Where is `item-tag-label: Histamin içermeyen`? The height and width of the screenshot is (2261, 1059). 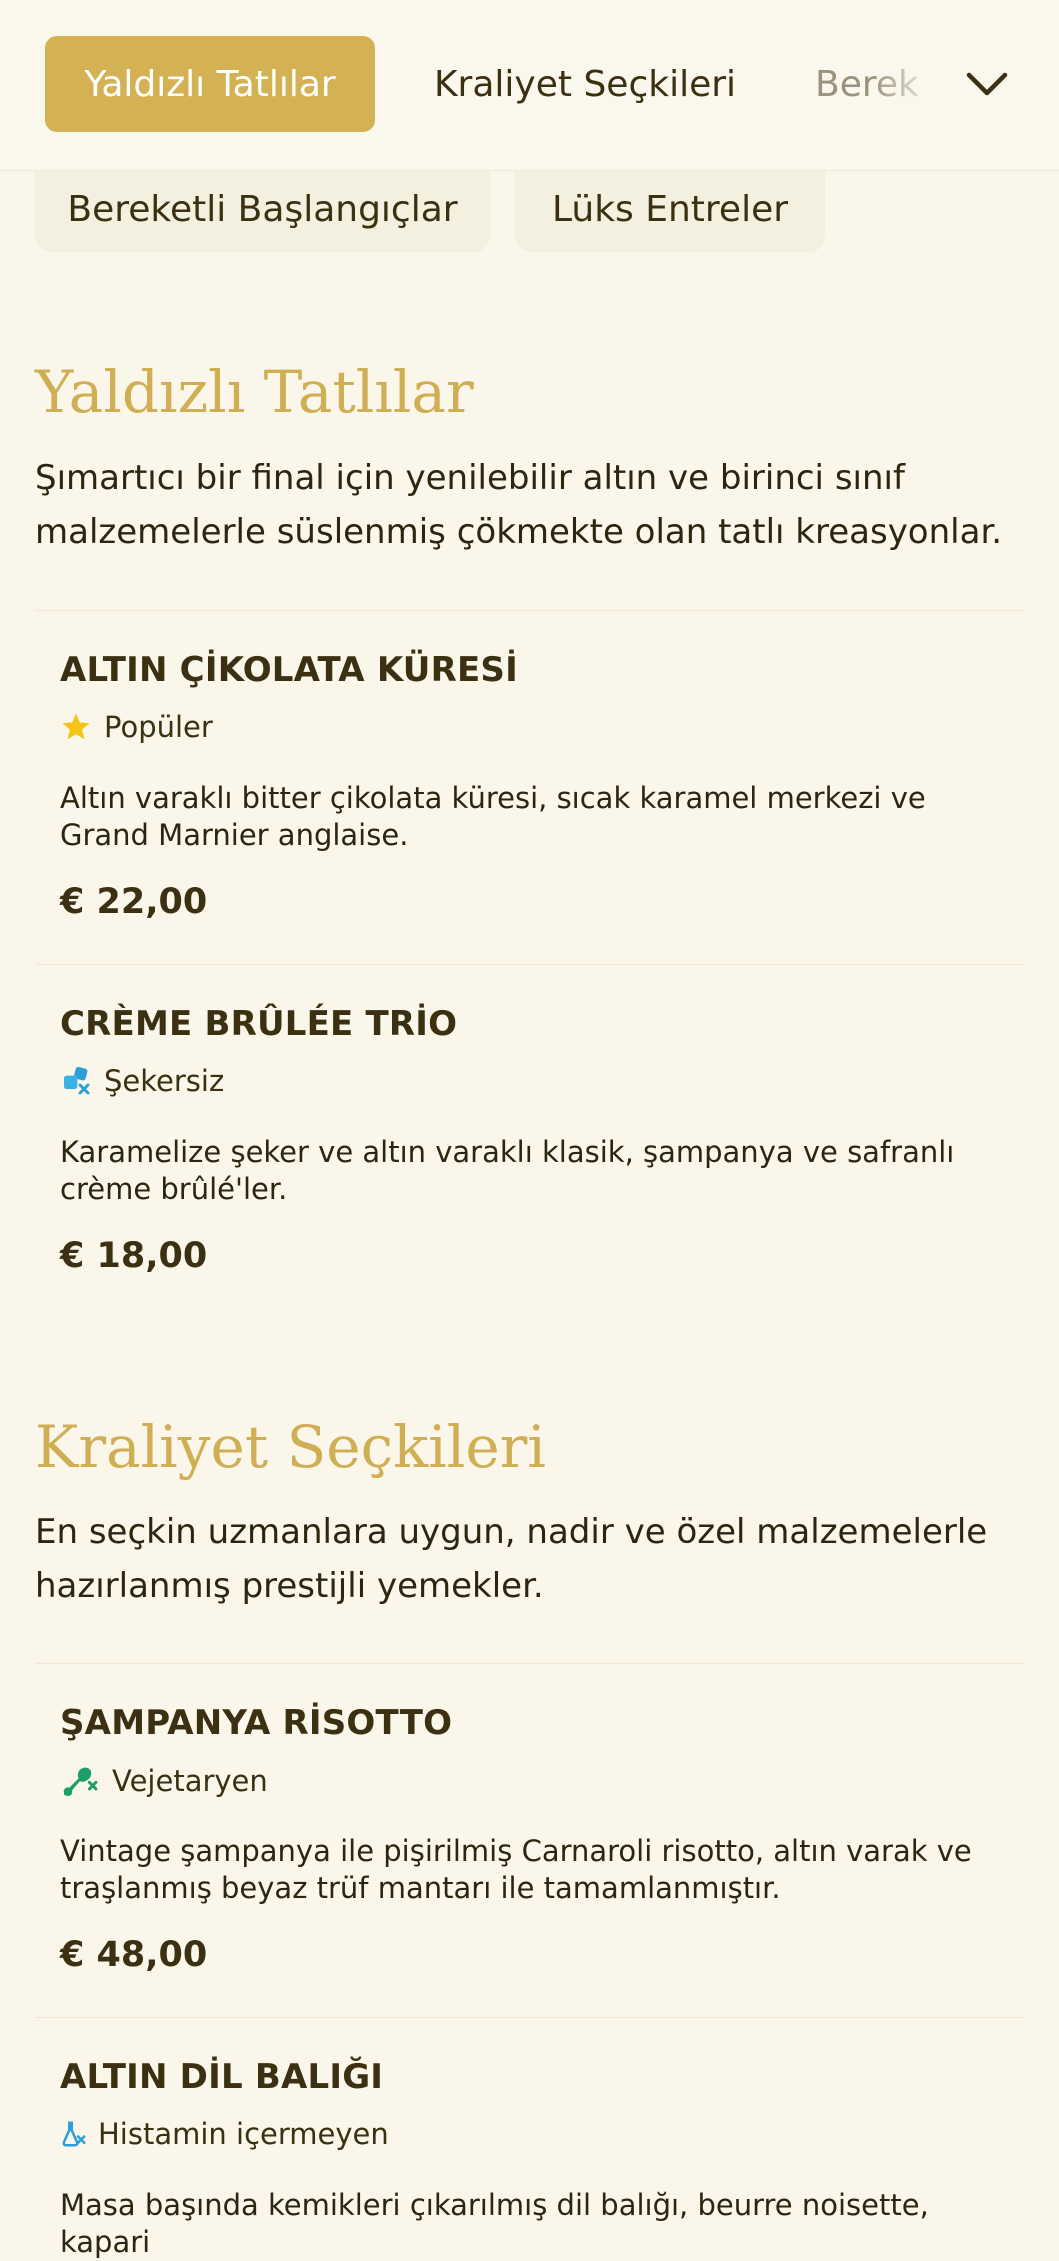
item-tag-label: Histamin içermeyen is located at coordinates (243, 2134).